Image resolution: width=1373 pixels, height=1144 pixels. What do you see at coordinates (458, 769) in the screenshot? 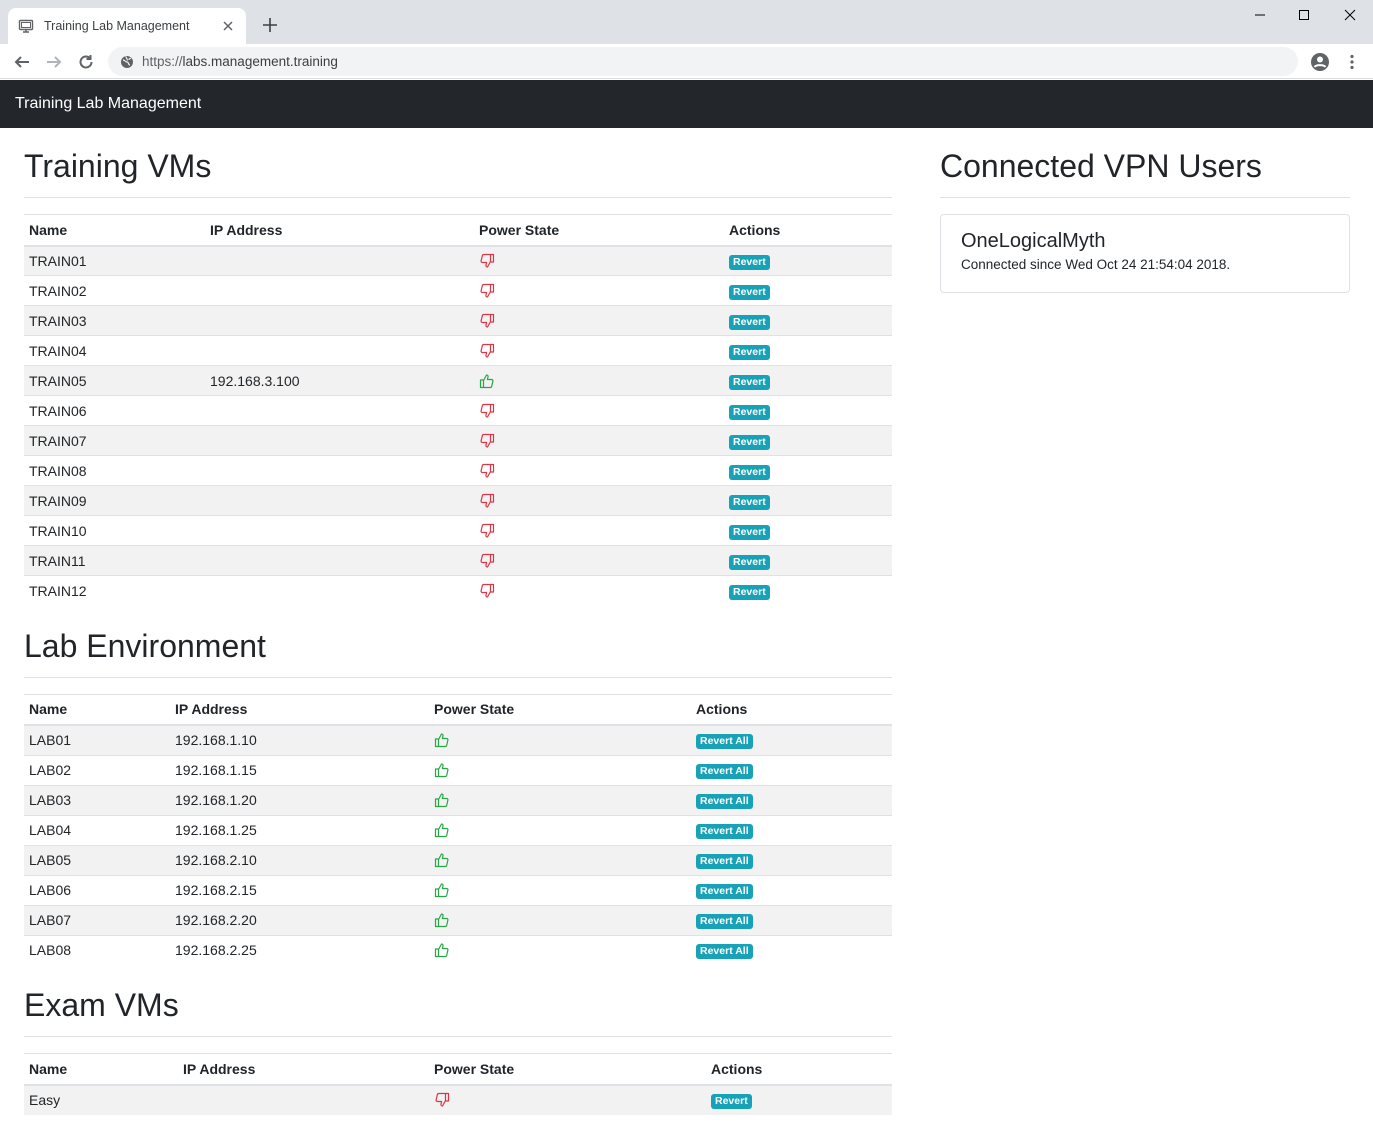
I see `table-row: LAB02 192.168.1.15 Revert All` at bounding box center [458, 769].